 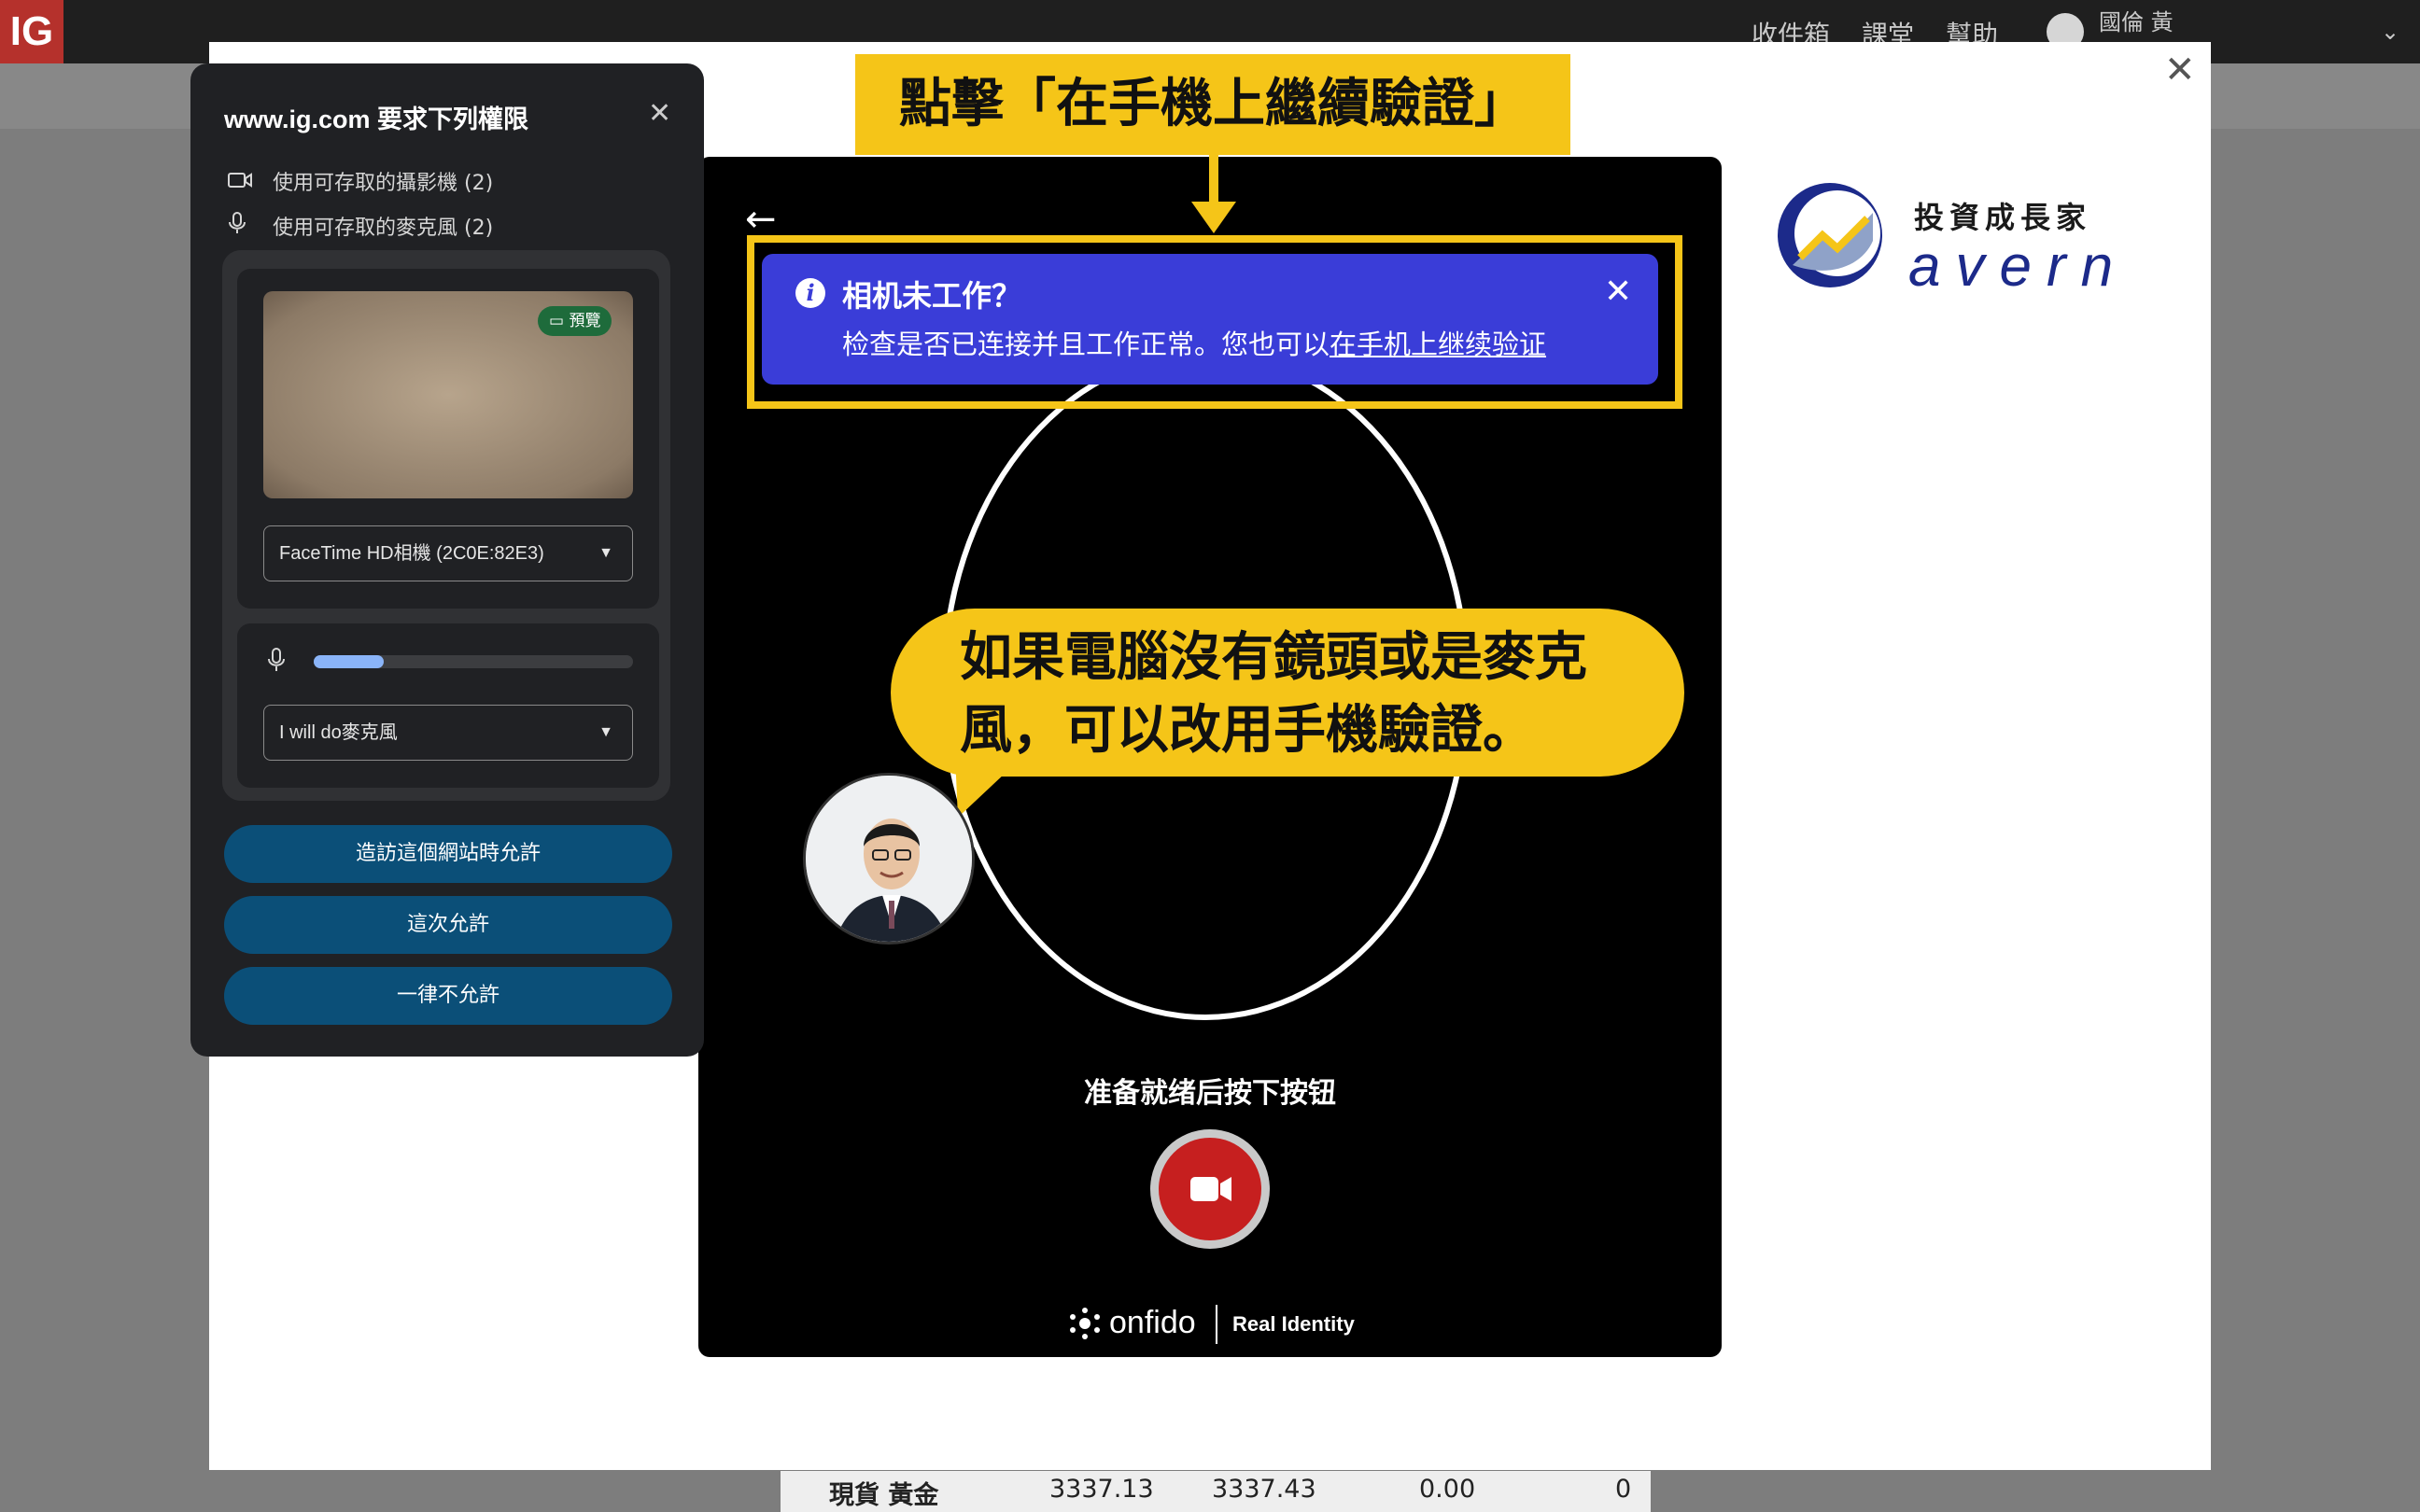 I want to click on onfido-logo-icon, so click(x=1085, y=1323).